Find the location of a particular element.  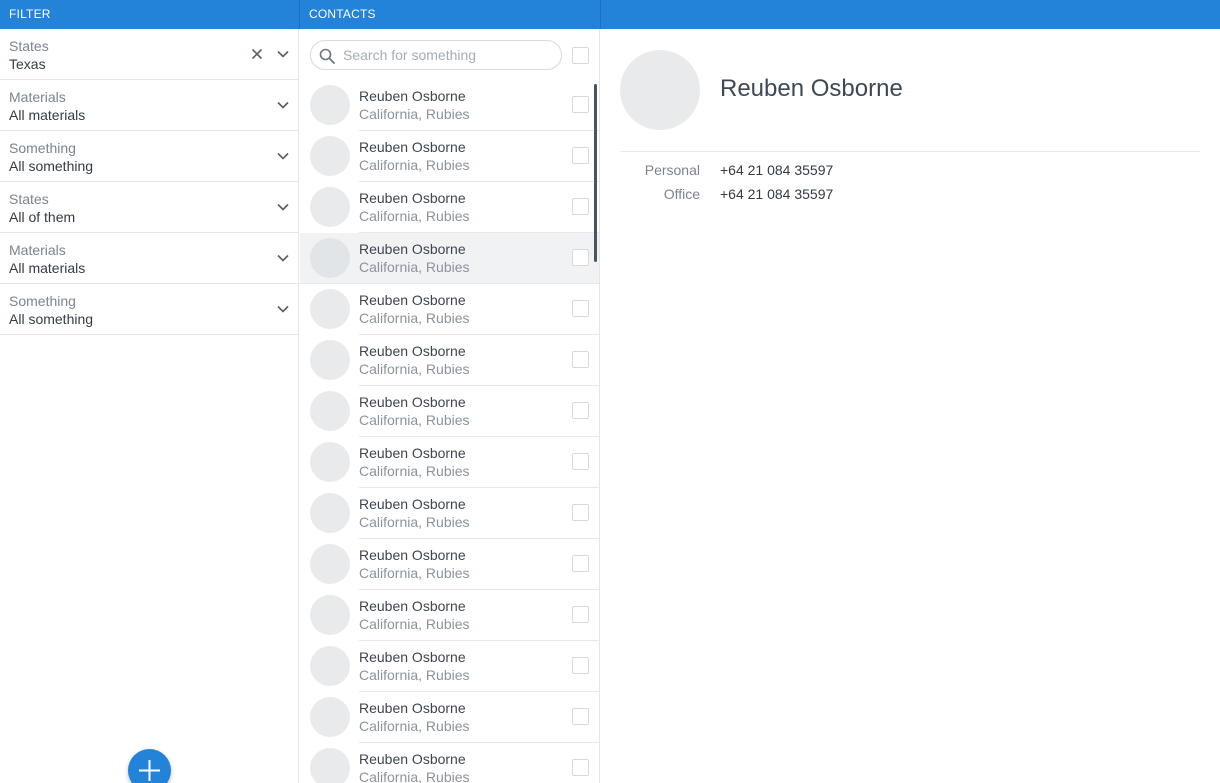

contacts-scrollbar is located at coordinates (595, 173).